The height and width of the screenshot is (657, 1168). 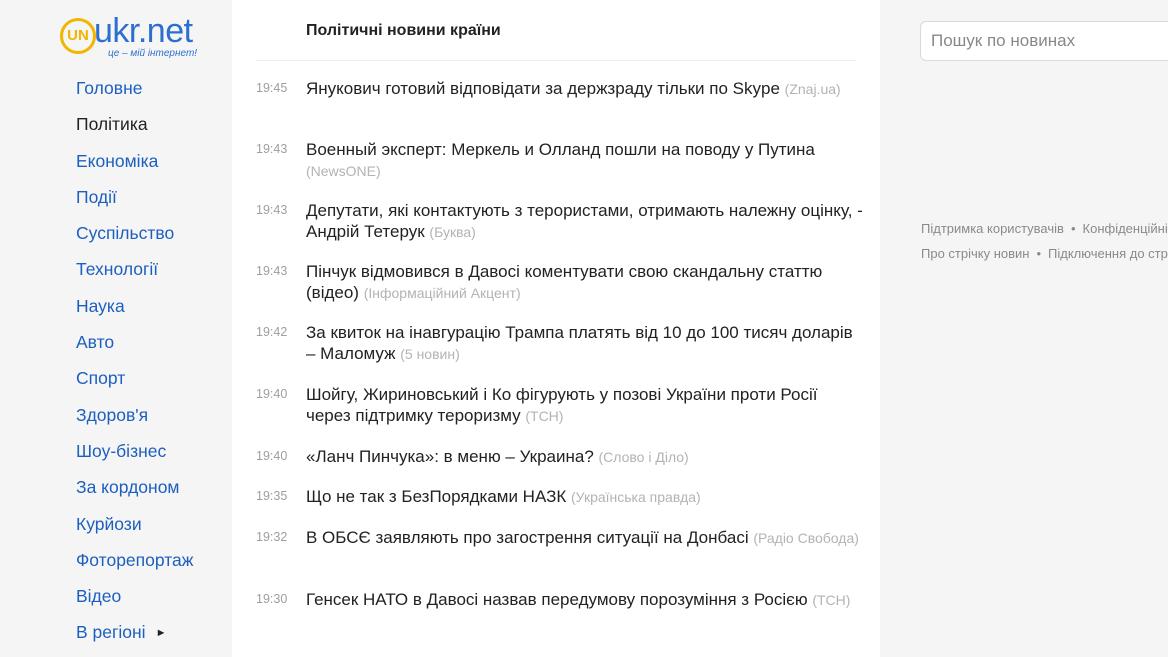 I want to click on news-source-link: (Українська правда), so click(x=636, y=497).